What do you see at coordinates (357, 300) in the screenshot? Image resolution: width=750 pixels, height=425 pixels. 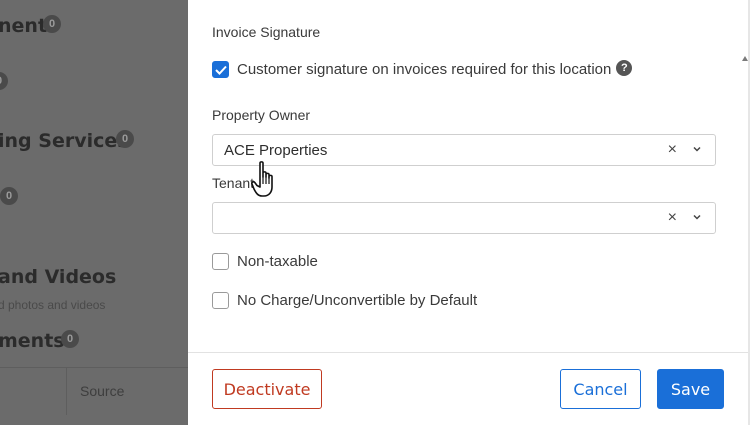 I see `no-charge-label: No Charge/Unconvertible by Default` at bounding box center [357, 300].